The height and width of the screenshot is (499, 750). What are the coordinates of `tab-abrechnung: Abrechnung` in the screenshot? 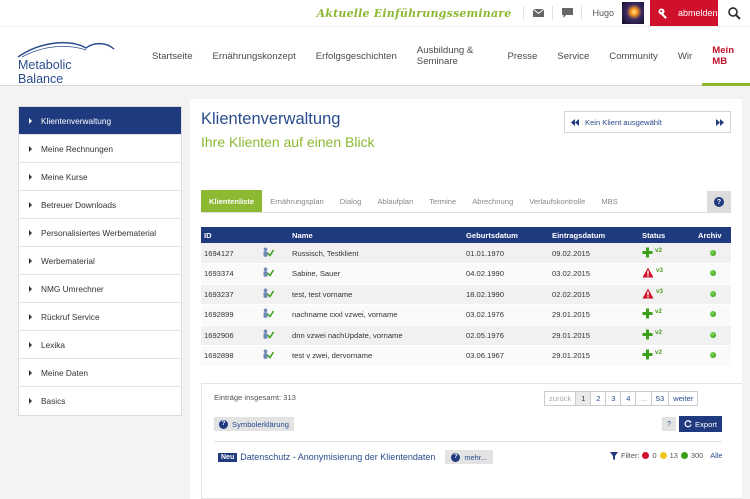 It's located at (492, 201).